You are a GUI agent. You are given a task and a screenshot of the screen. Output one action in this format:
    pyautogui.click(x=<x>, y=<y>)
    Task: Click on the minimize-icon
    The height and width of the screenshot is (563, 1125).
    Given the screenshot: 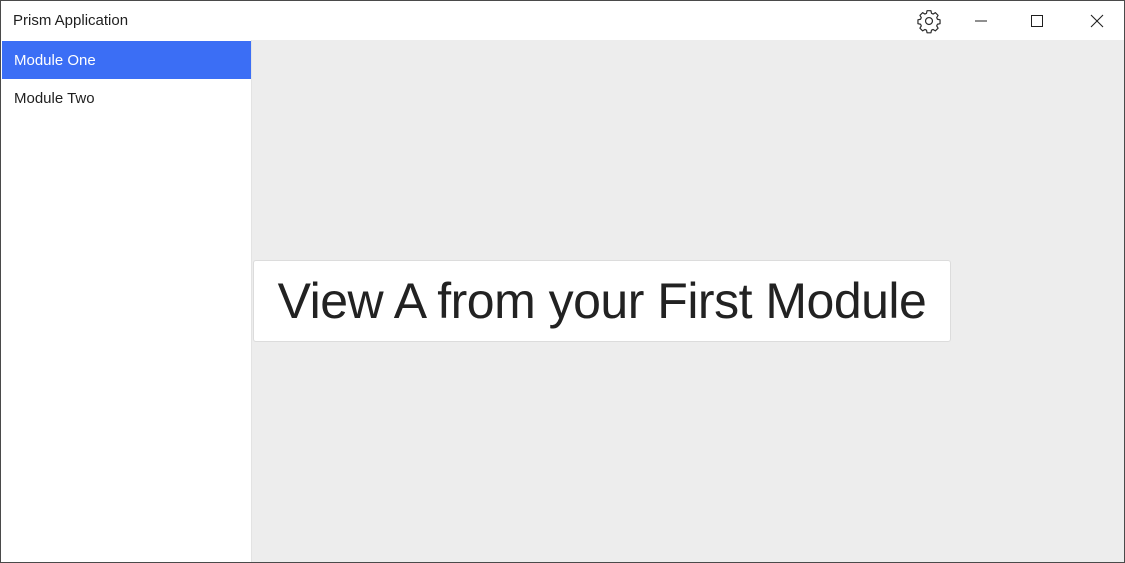 What is the action you would take?
    pyautogui.click(x=981, y=20)
    